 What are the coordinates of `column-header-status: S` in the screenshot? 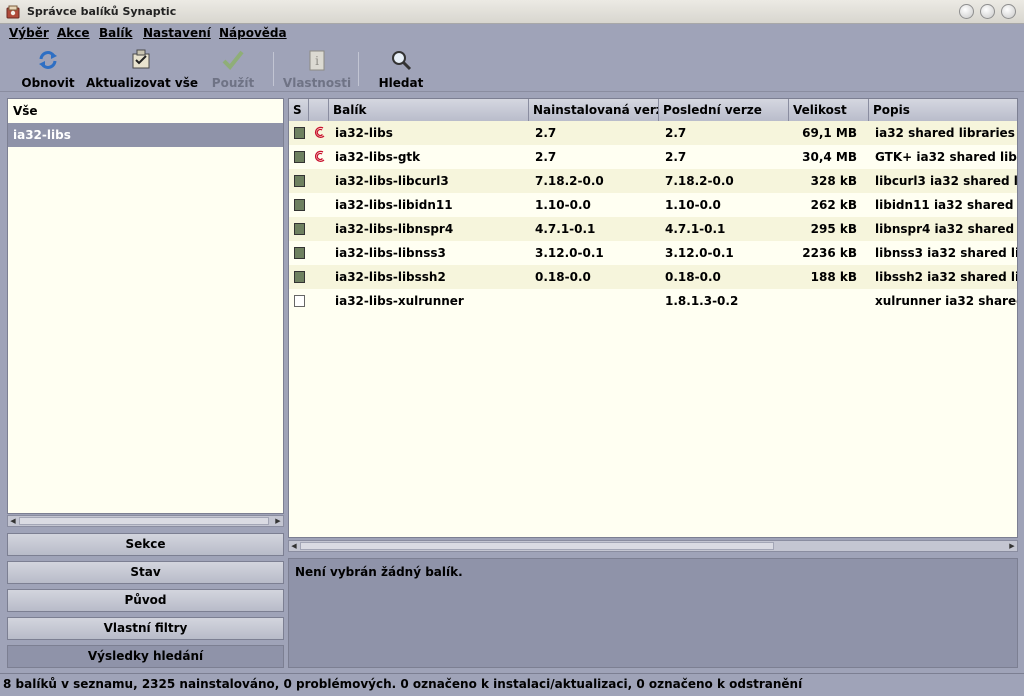 It's located at (299, 110).